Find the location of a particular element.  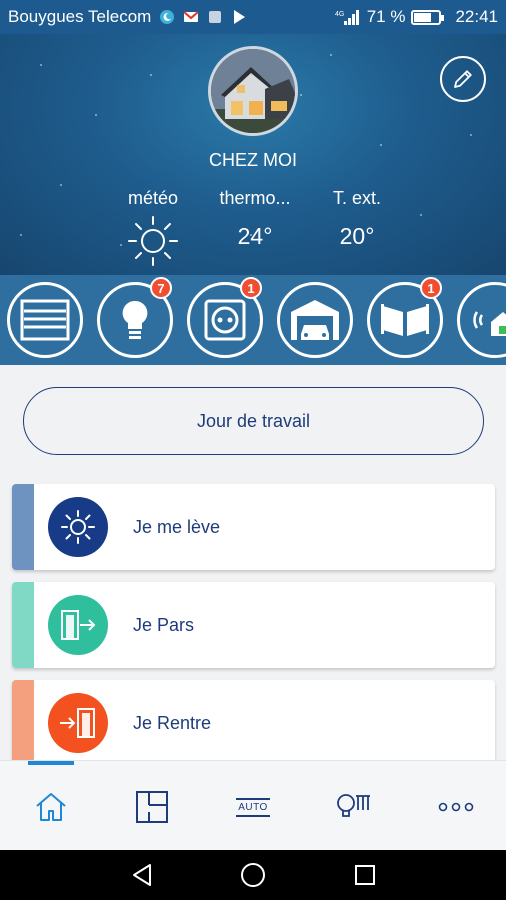

device-lights: 7 is located at coordinates (135, 317).